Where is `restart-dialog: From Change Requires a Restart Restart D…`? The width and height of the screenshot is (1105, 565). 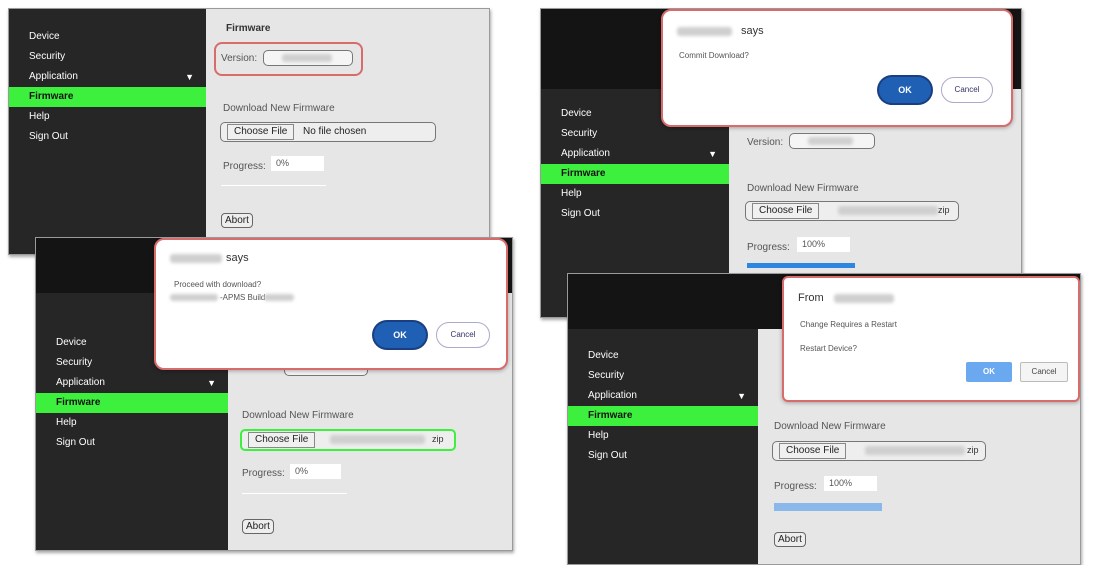
restart-dialog: From Change Requires a Restart Restart D… is located at coordinates (931, 339).